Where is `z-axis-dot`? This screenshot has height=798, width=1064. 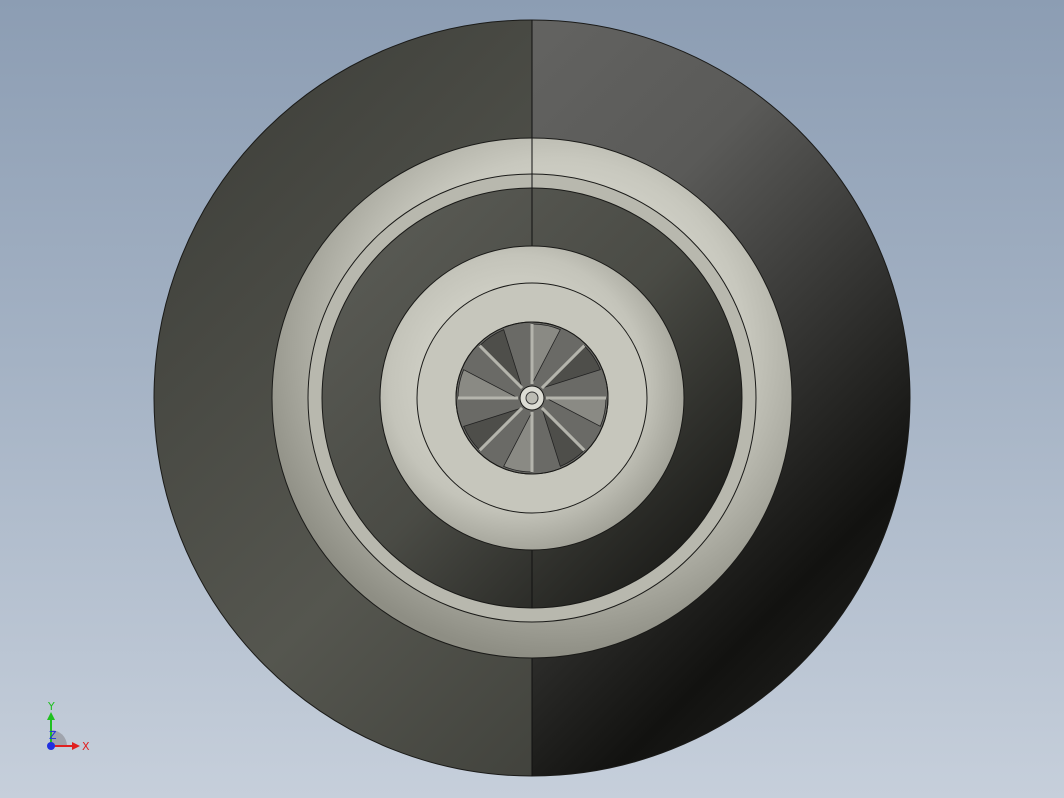
z-axis-dot is located at coordinates (51, 746).